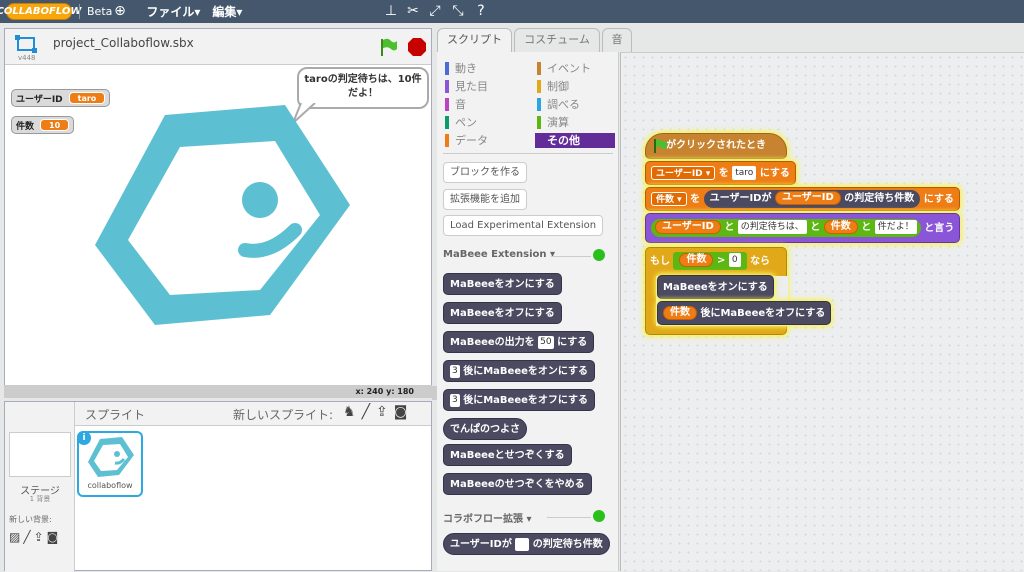 The height and width of the screenshot is (572, 1024). I want to click on paint-backdrop-icon: ▨, so click(16, 537).